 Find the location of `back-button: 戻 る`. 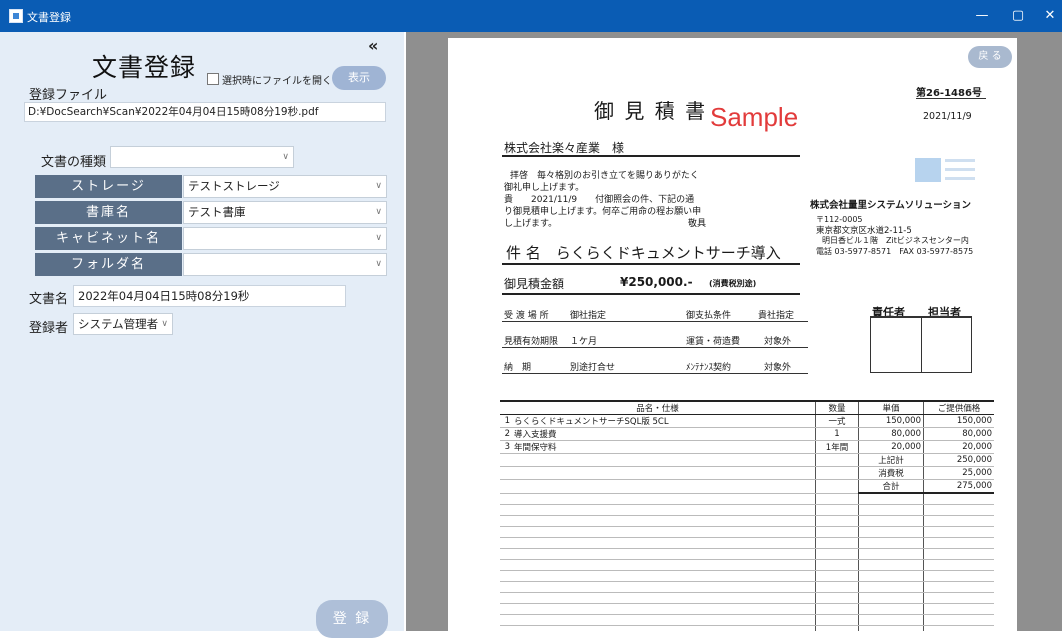

back-button: 戻 る is located at coordinates (990, 57).